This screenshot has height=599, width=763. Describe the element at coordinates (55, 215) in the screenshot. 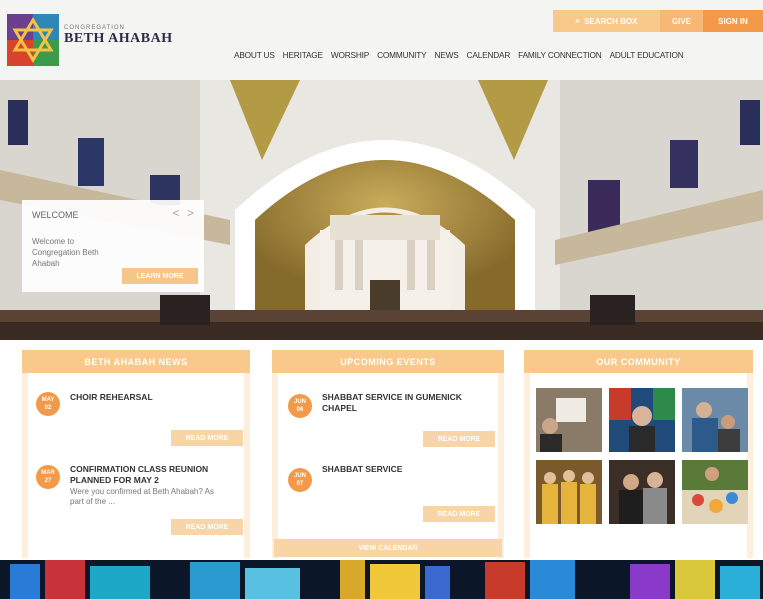

I see `welcome-title: WELCOME` at that location.